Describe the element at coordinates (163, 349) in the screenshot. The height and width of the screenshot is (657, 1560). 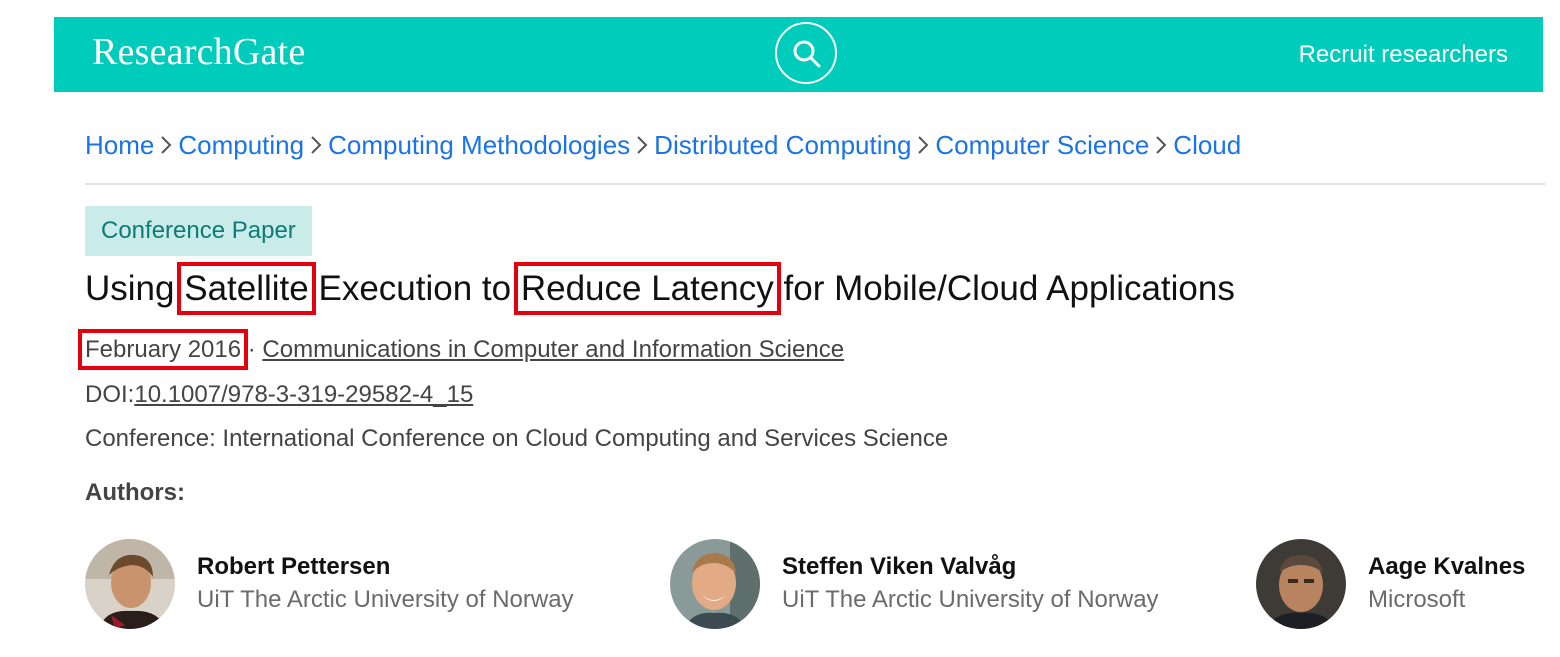
I see `publication-date: February 2016` at that location.